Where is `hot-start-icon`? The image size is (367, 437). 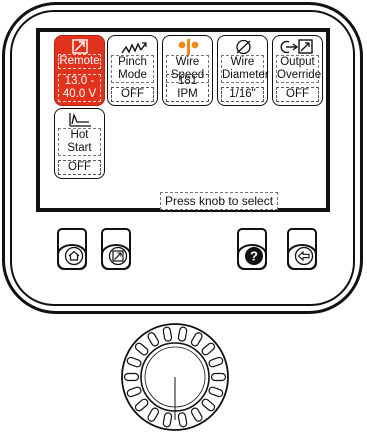
hot-start-icon is located at coordinates (79, 120).